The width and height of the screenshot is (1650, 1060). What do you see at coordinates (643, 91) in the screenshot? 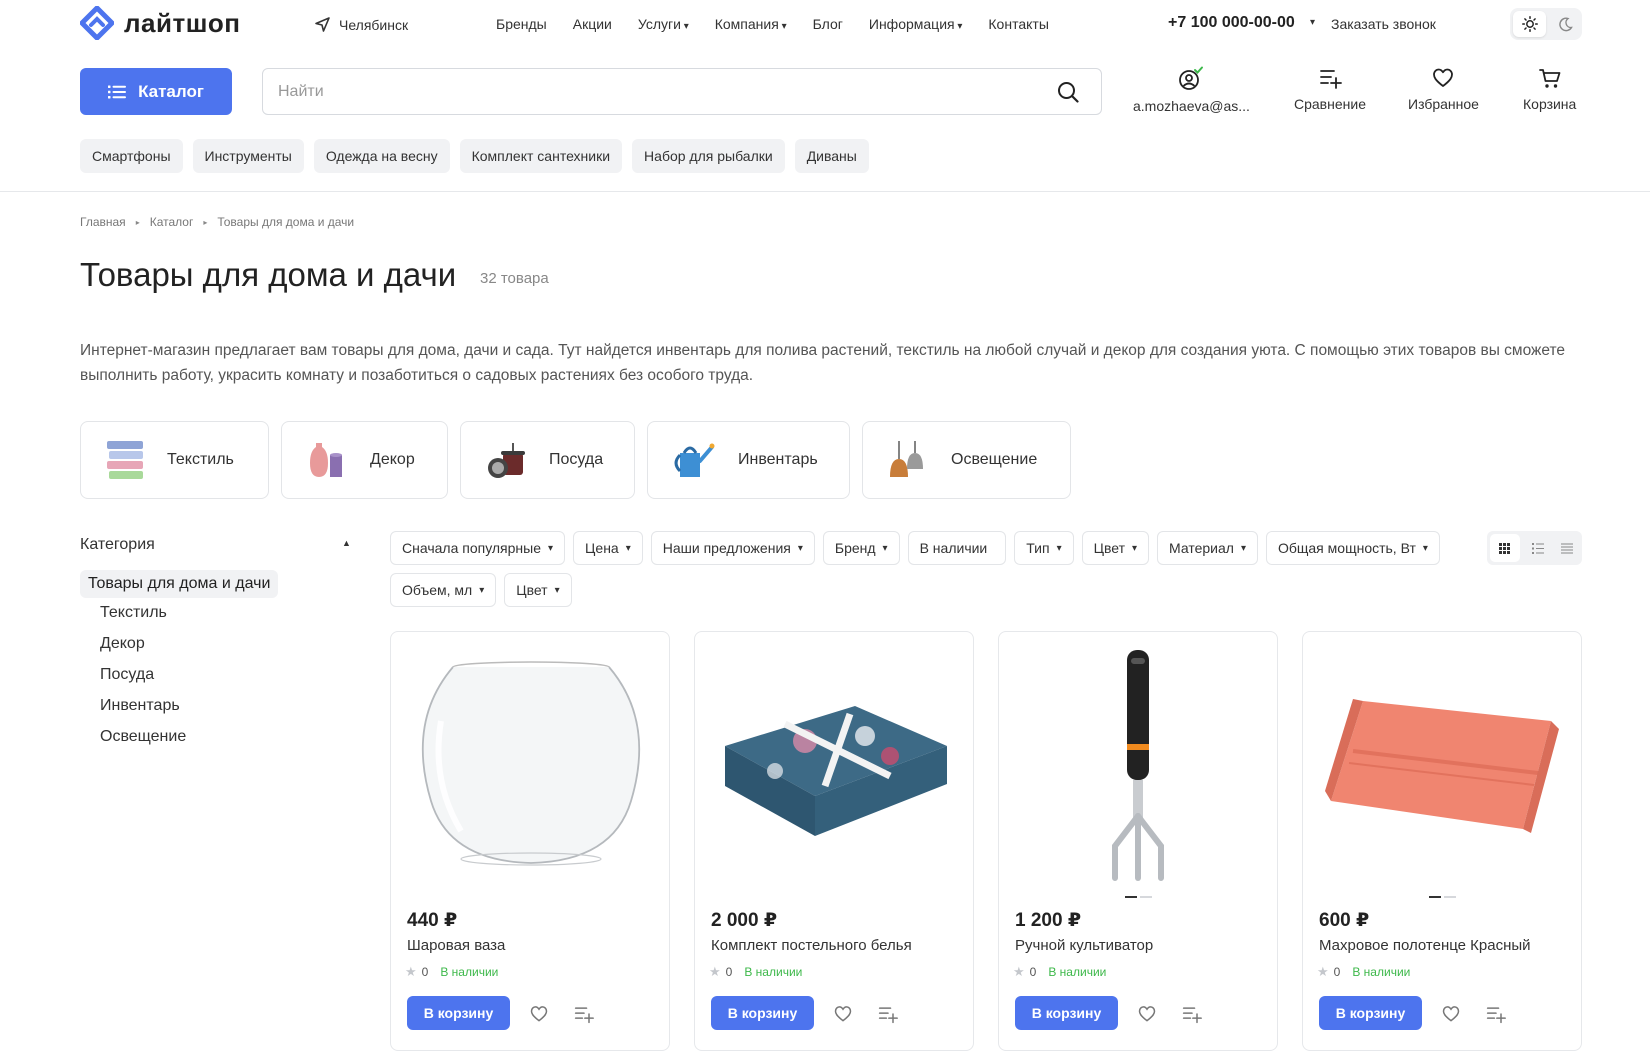
I see `search-input` at bounding box center [643, 91].